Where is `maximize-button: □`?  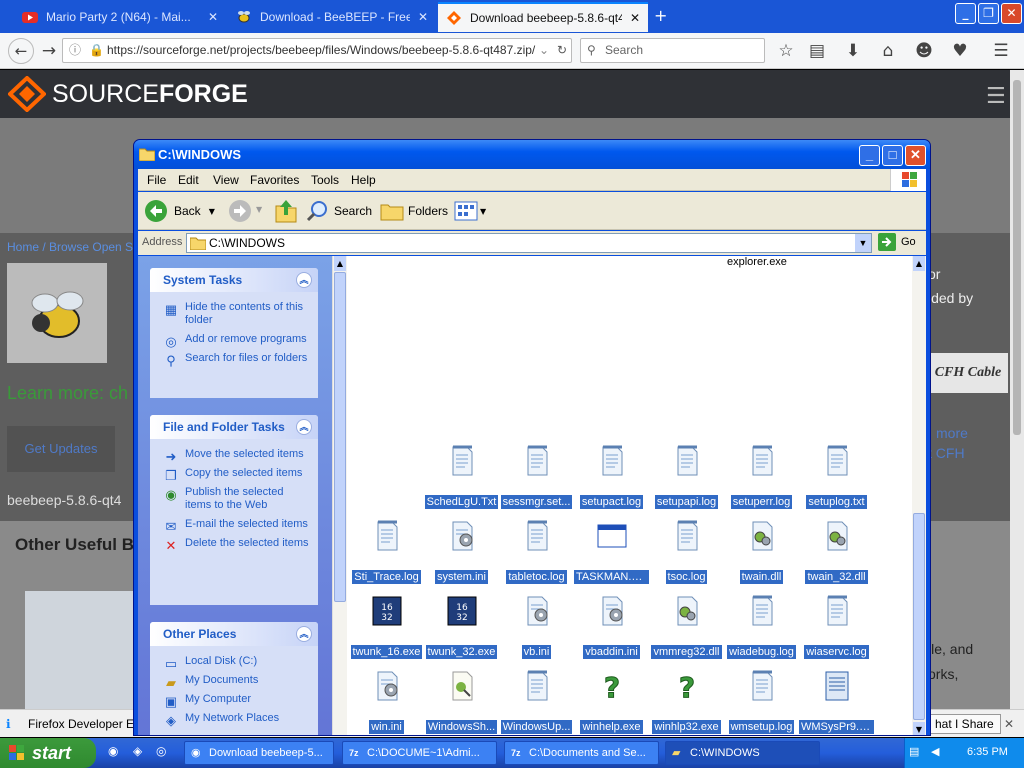 maximize-button: □ is located at coordinates (892, 155).